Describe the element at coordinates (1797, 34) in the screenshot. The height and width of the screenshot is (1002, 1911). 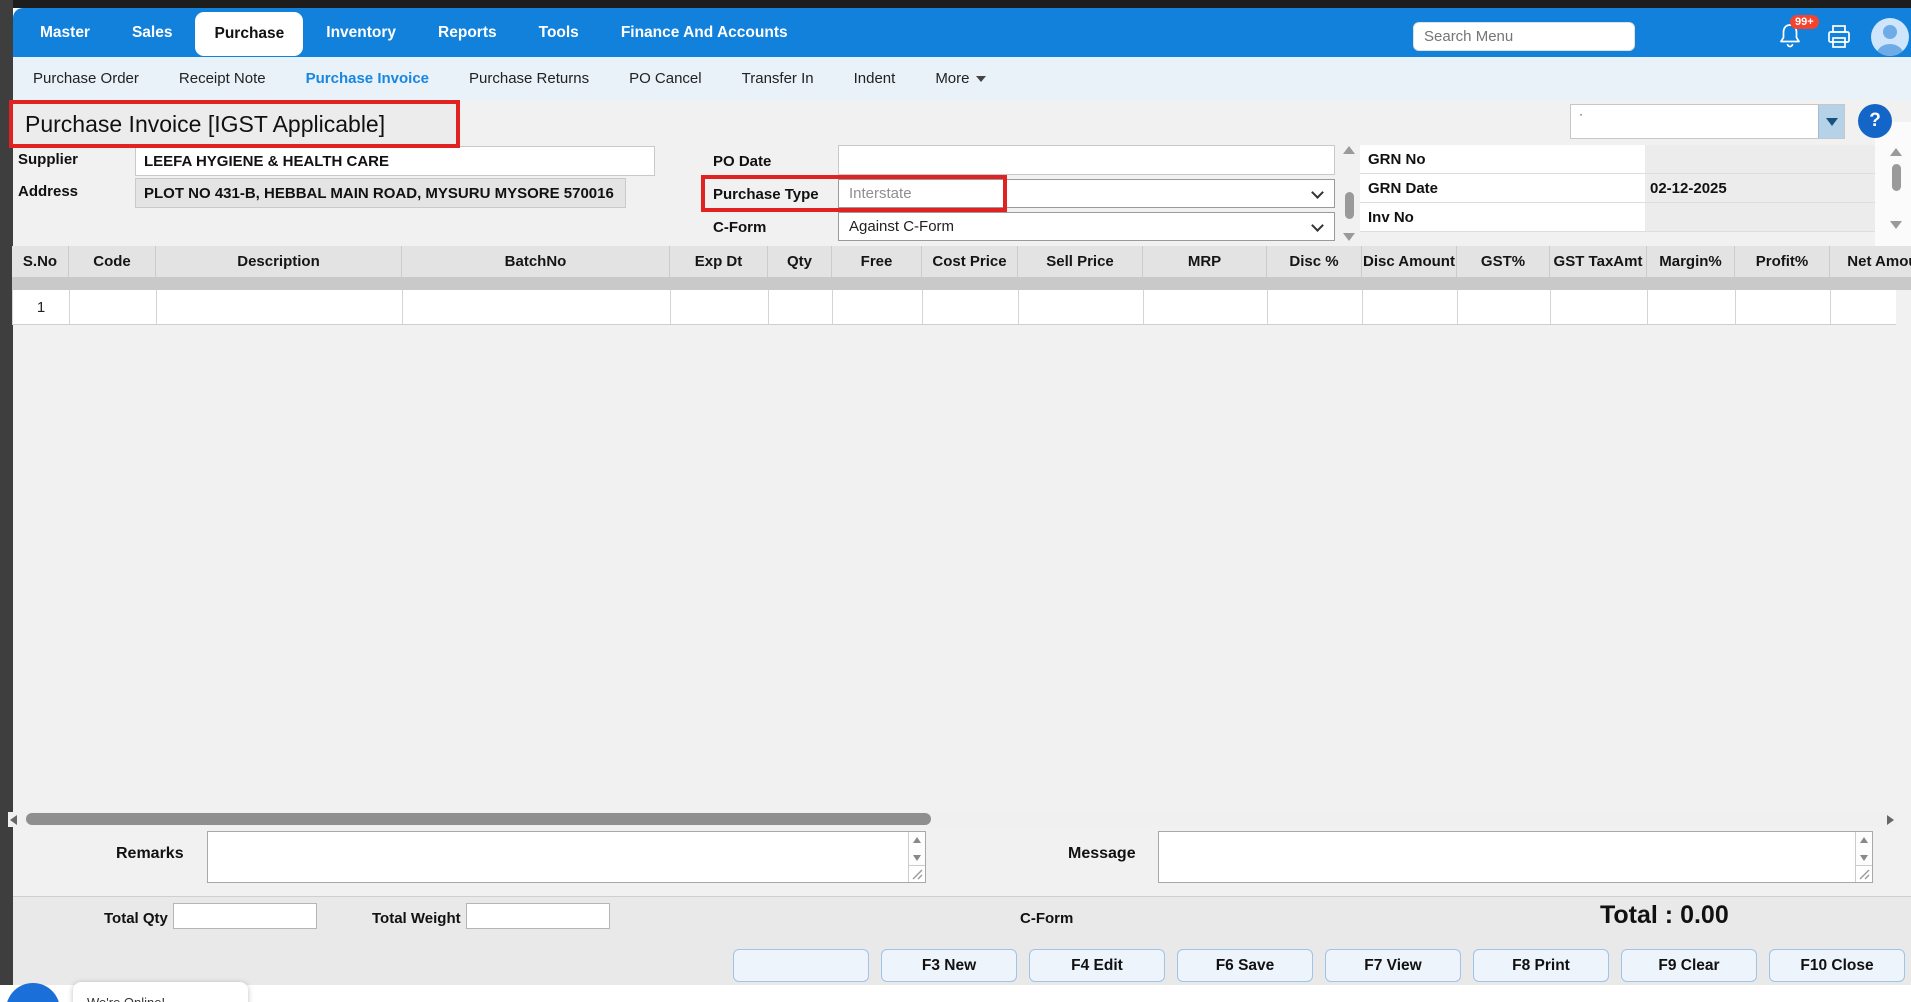
I see `notifications-button: 99+` at that location.